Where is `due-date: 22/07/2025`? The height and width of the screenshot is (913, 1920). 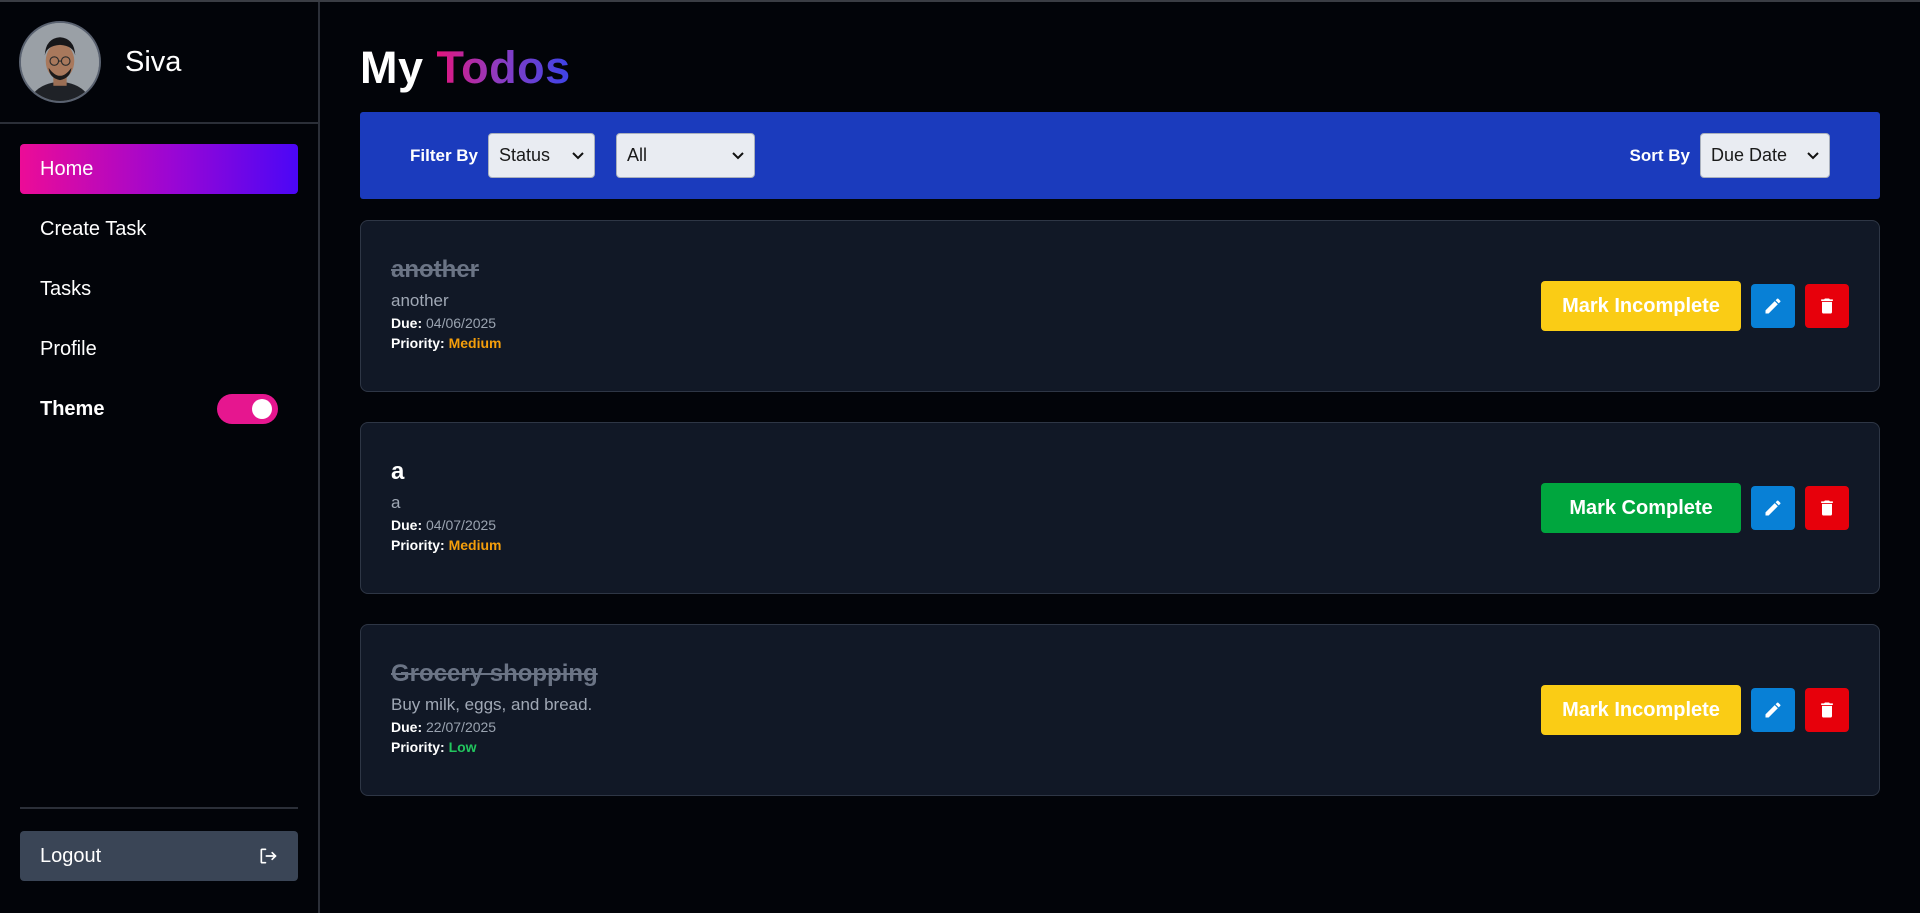 due-date: 22/07/2025 is located at coordinates (461, 727).